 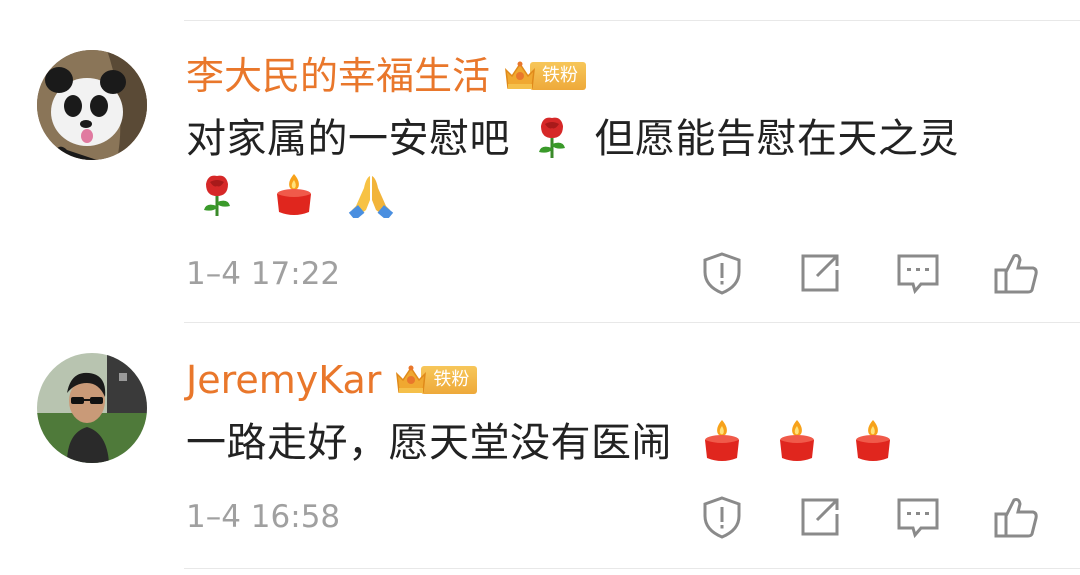 I want to click on username: 李大民的幸福生活, so click(x=338, y=76).